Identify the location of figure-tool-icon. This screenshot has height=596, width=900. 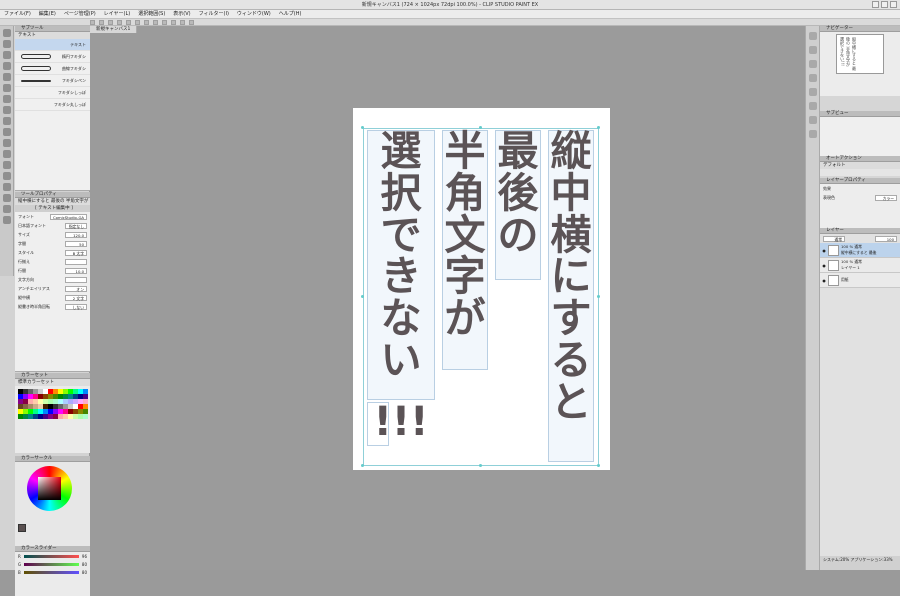
(7, 176).